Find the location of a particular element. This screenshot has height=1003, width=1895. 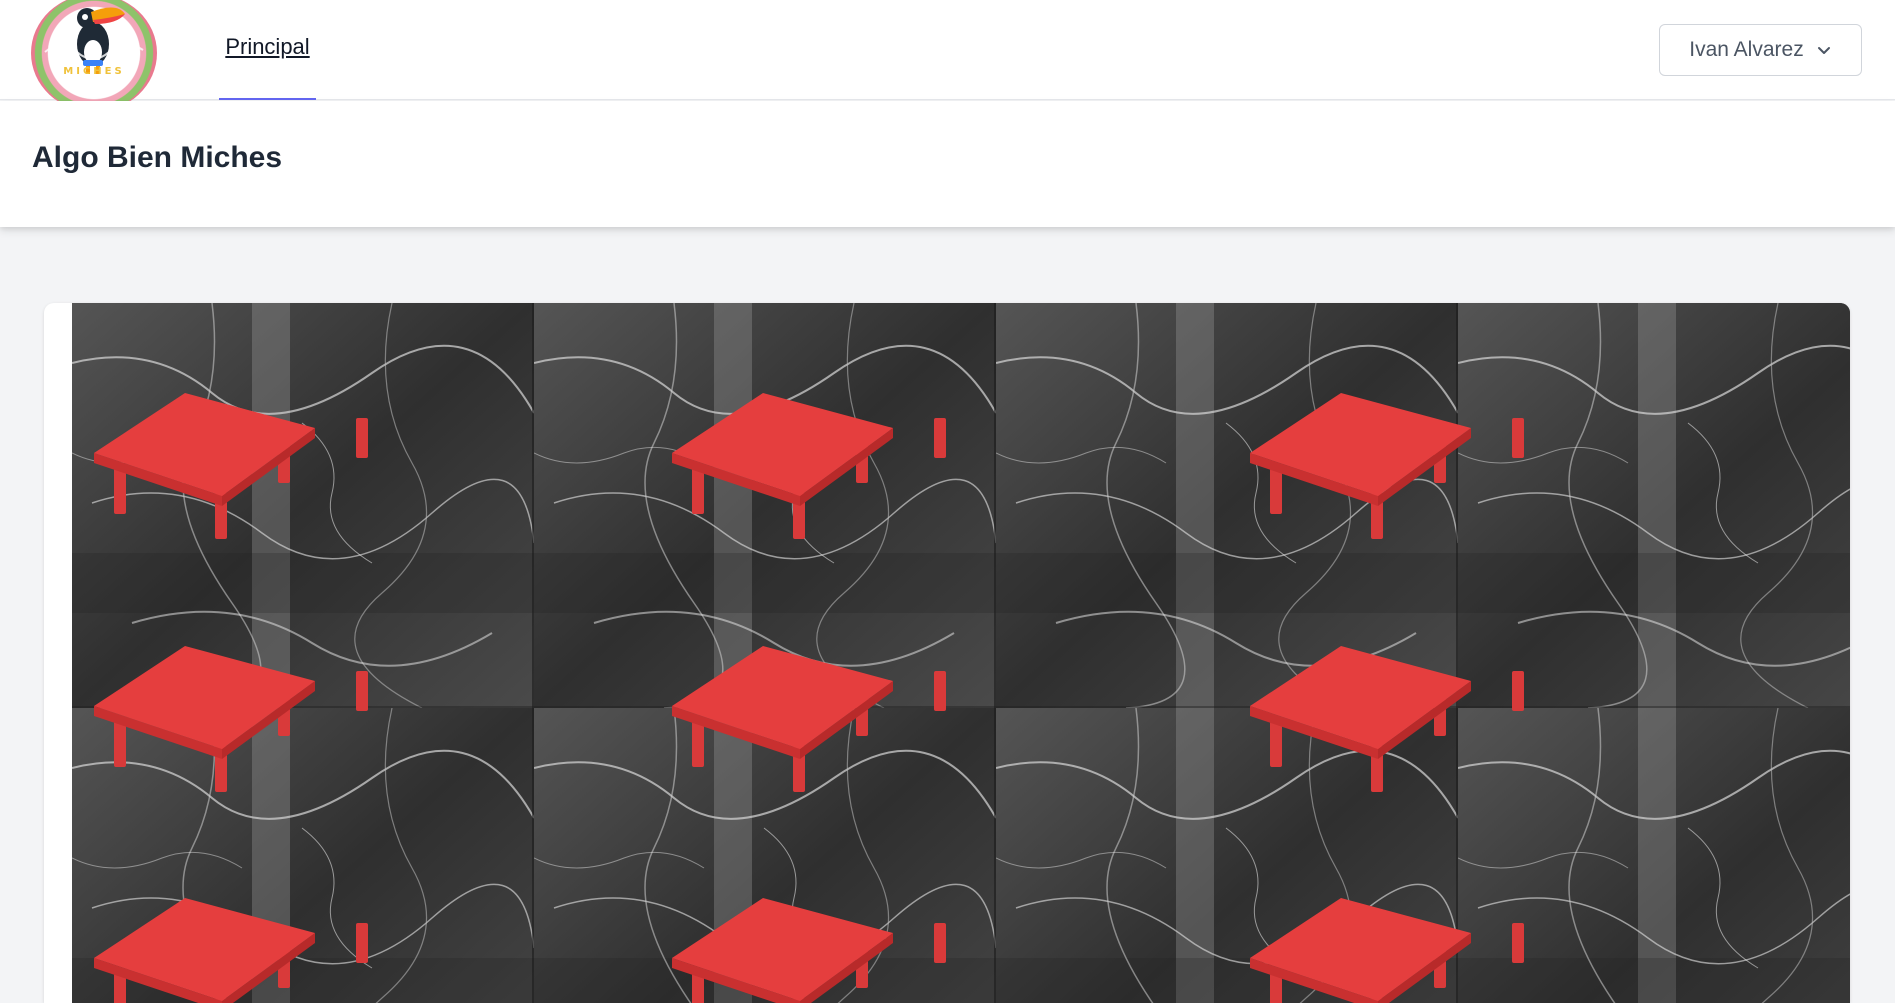

page-title: Algo Bien Miches is located at coordinates (157, 157).